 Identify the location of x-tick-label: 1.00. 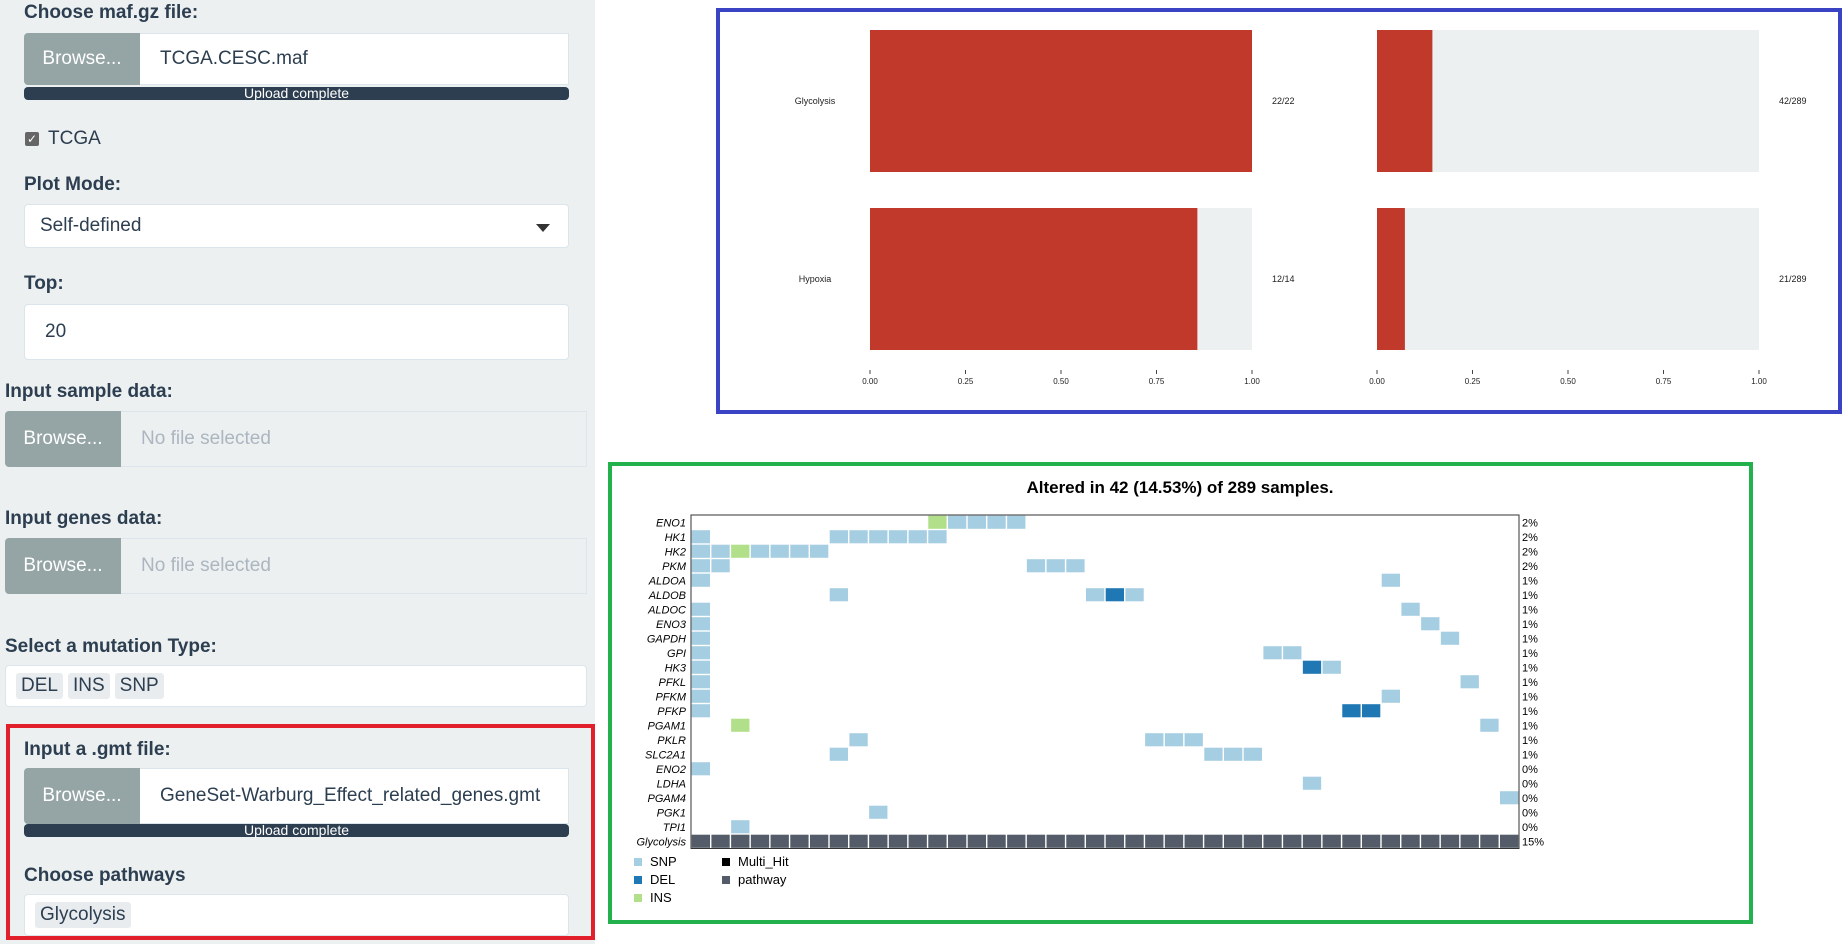
(1759, 381).